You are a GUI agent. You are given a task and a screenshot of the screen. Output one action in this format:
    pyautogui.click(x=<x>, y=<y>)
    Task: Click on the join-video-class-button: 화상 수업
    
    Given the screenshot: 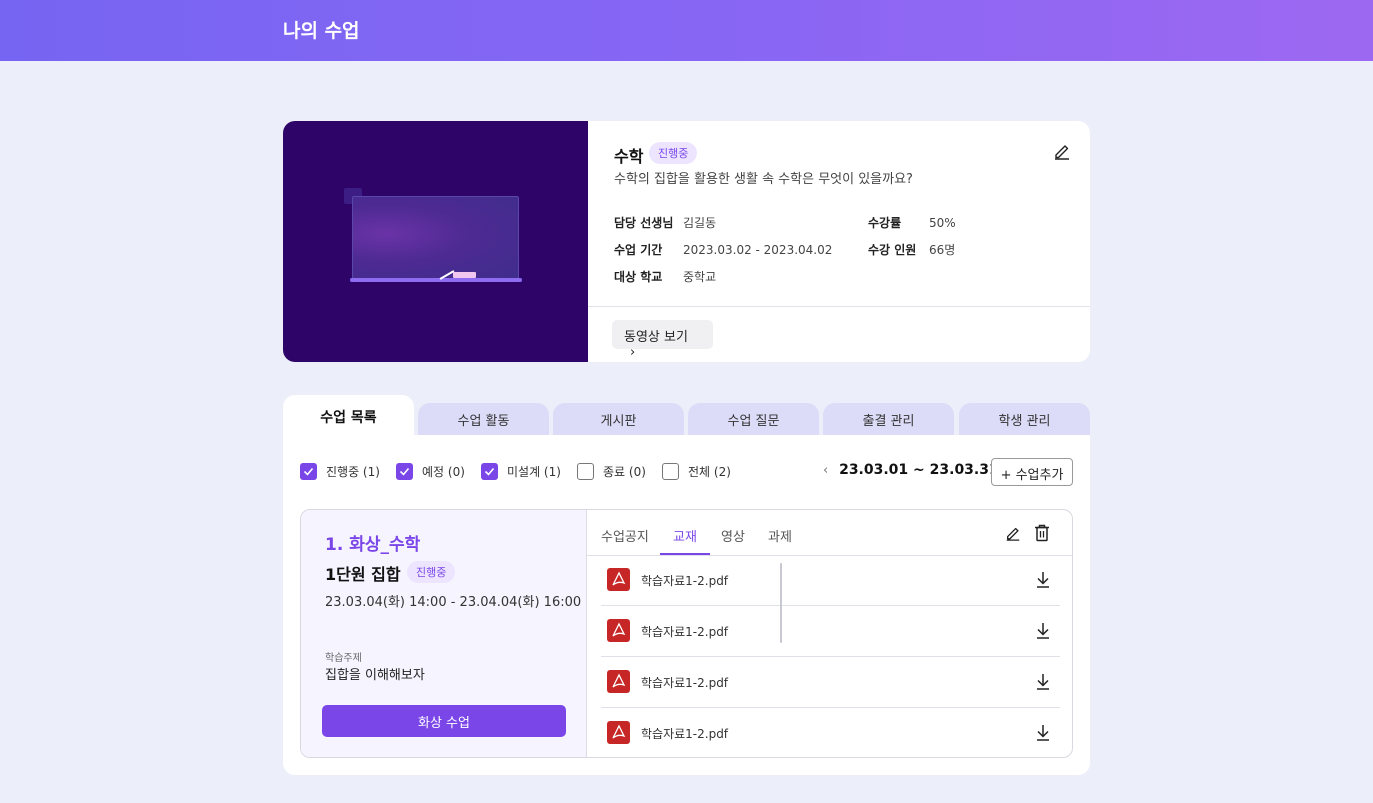 What is the action you would take?
    pyautogui.click(x=444, y=721)
    